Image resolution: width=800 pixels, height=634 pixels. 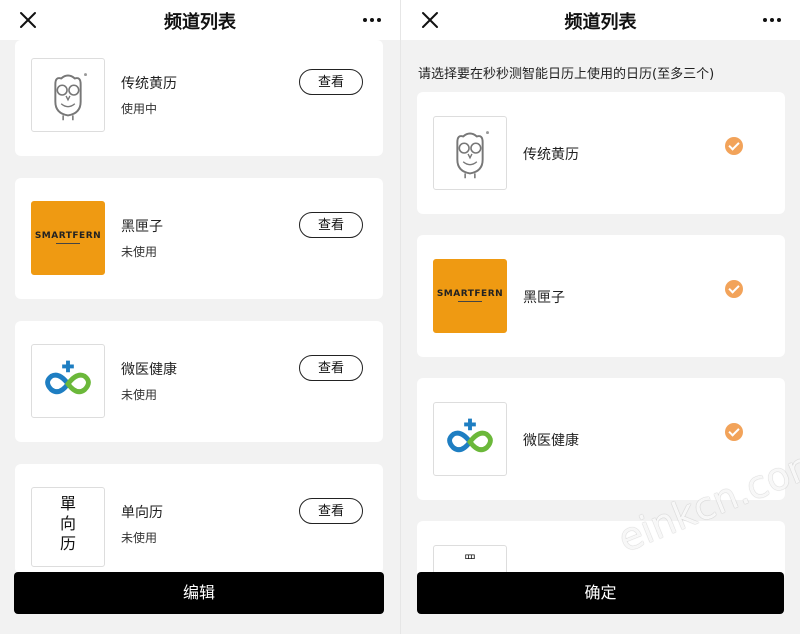 I want to click on channel-card: 微医健康 未使用 查看, so click(x=199, y=381).